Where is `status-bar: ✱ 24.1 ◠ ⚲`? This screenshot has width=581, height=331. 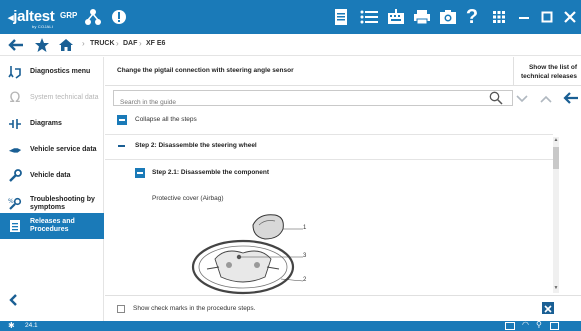
status-bar: ✱ 24.1 ◠ ⚲ is located at coordinates (290, 325).